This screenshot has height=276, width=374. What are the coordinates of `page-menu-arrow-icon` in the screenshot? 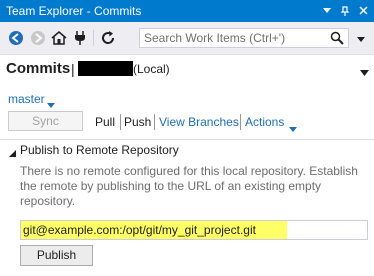 It's located at (364, 70).